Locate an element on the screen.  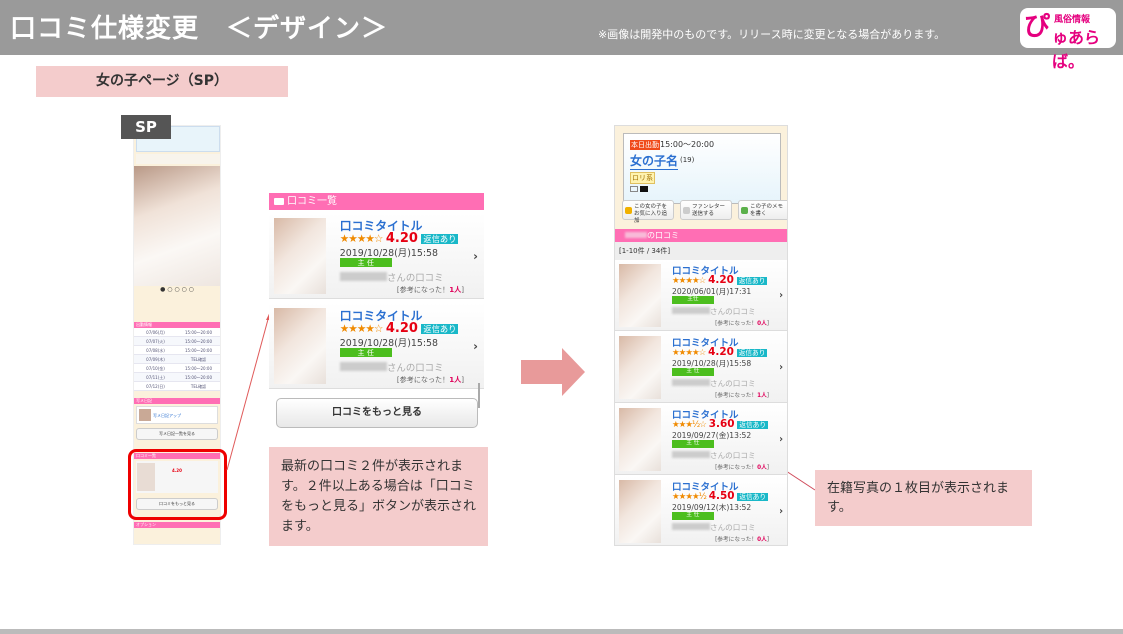
video-icon is located at coordinates (644, 189).